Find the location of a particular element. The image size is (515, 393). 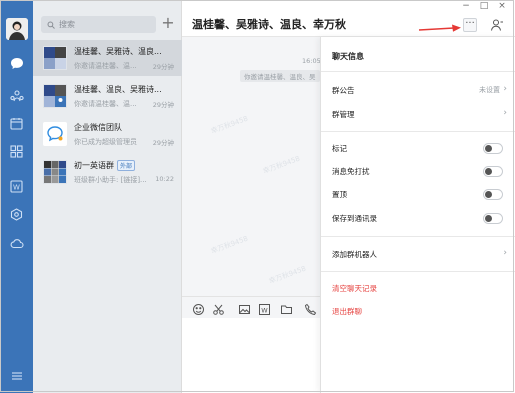

conversation-name: 初一英语群 is located at coordinates (94, 165).